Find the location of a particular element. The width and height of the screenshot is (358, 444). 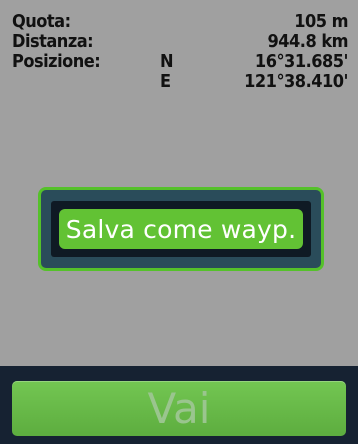

quota-value: 105 m is located at coordinates (321, 21).